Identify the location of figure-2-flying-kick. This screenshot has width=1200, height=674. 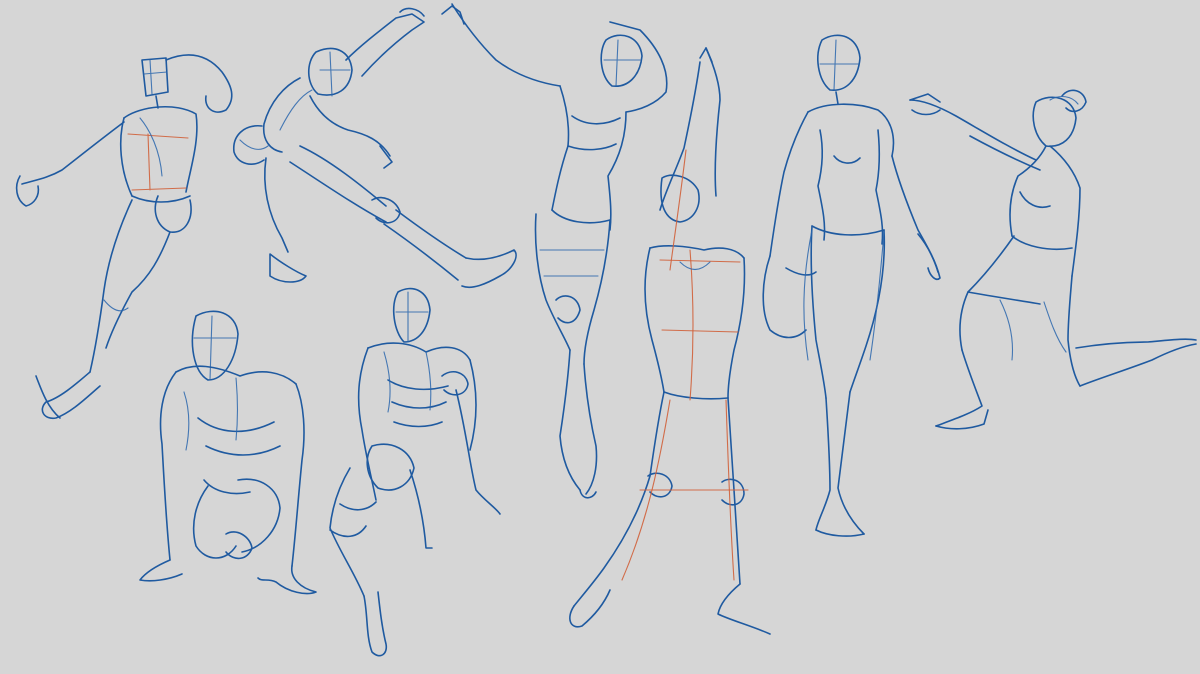
(375, 148).